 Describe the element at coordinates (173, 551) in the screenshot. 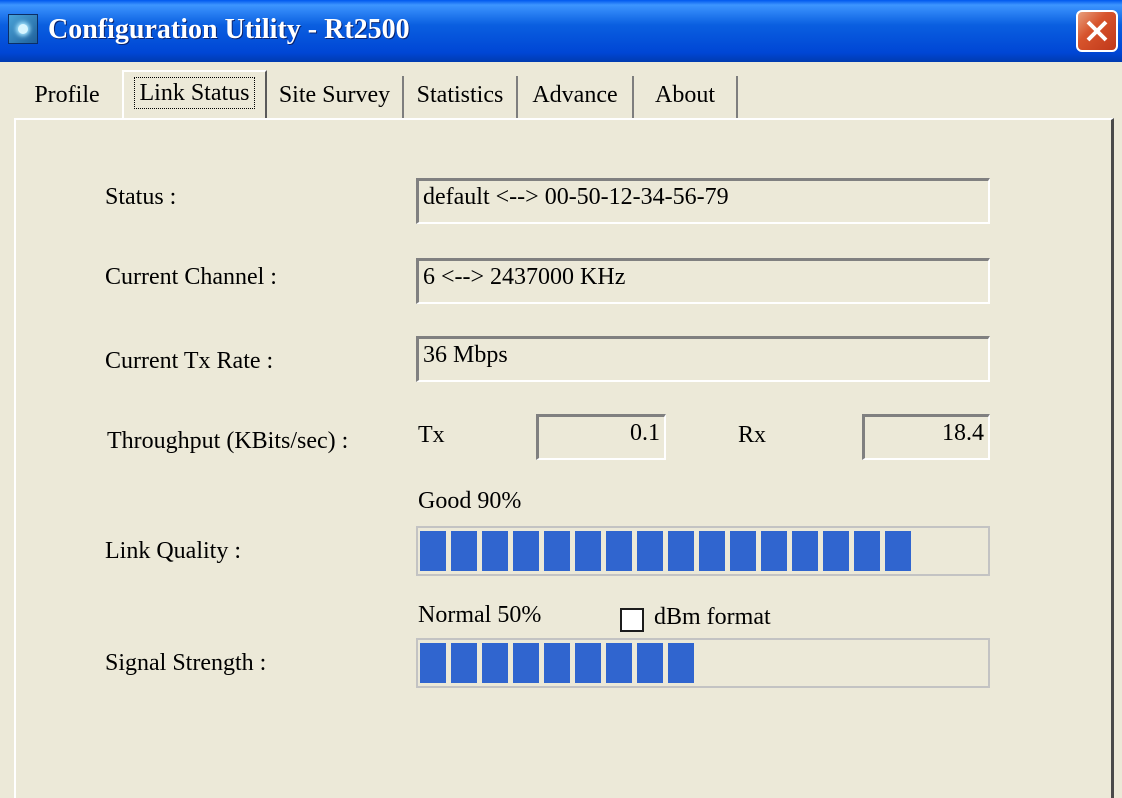

I see `link-quality-label: Link Quality :` at that location.